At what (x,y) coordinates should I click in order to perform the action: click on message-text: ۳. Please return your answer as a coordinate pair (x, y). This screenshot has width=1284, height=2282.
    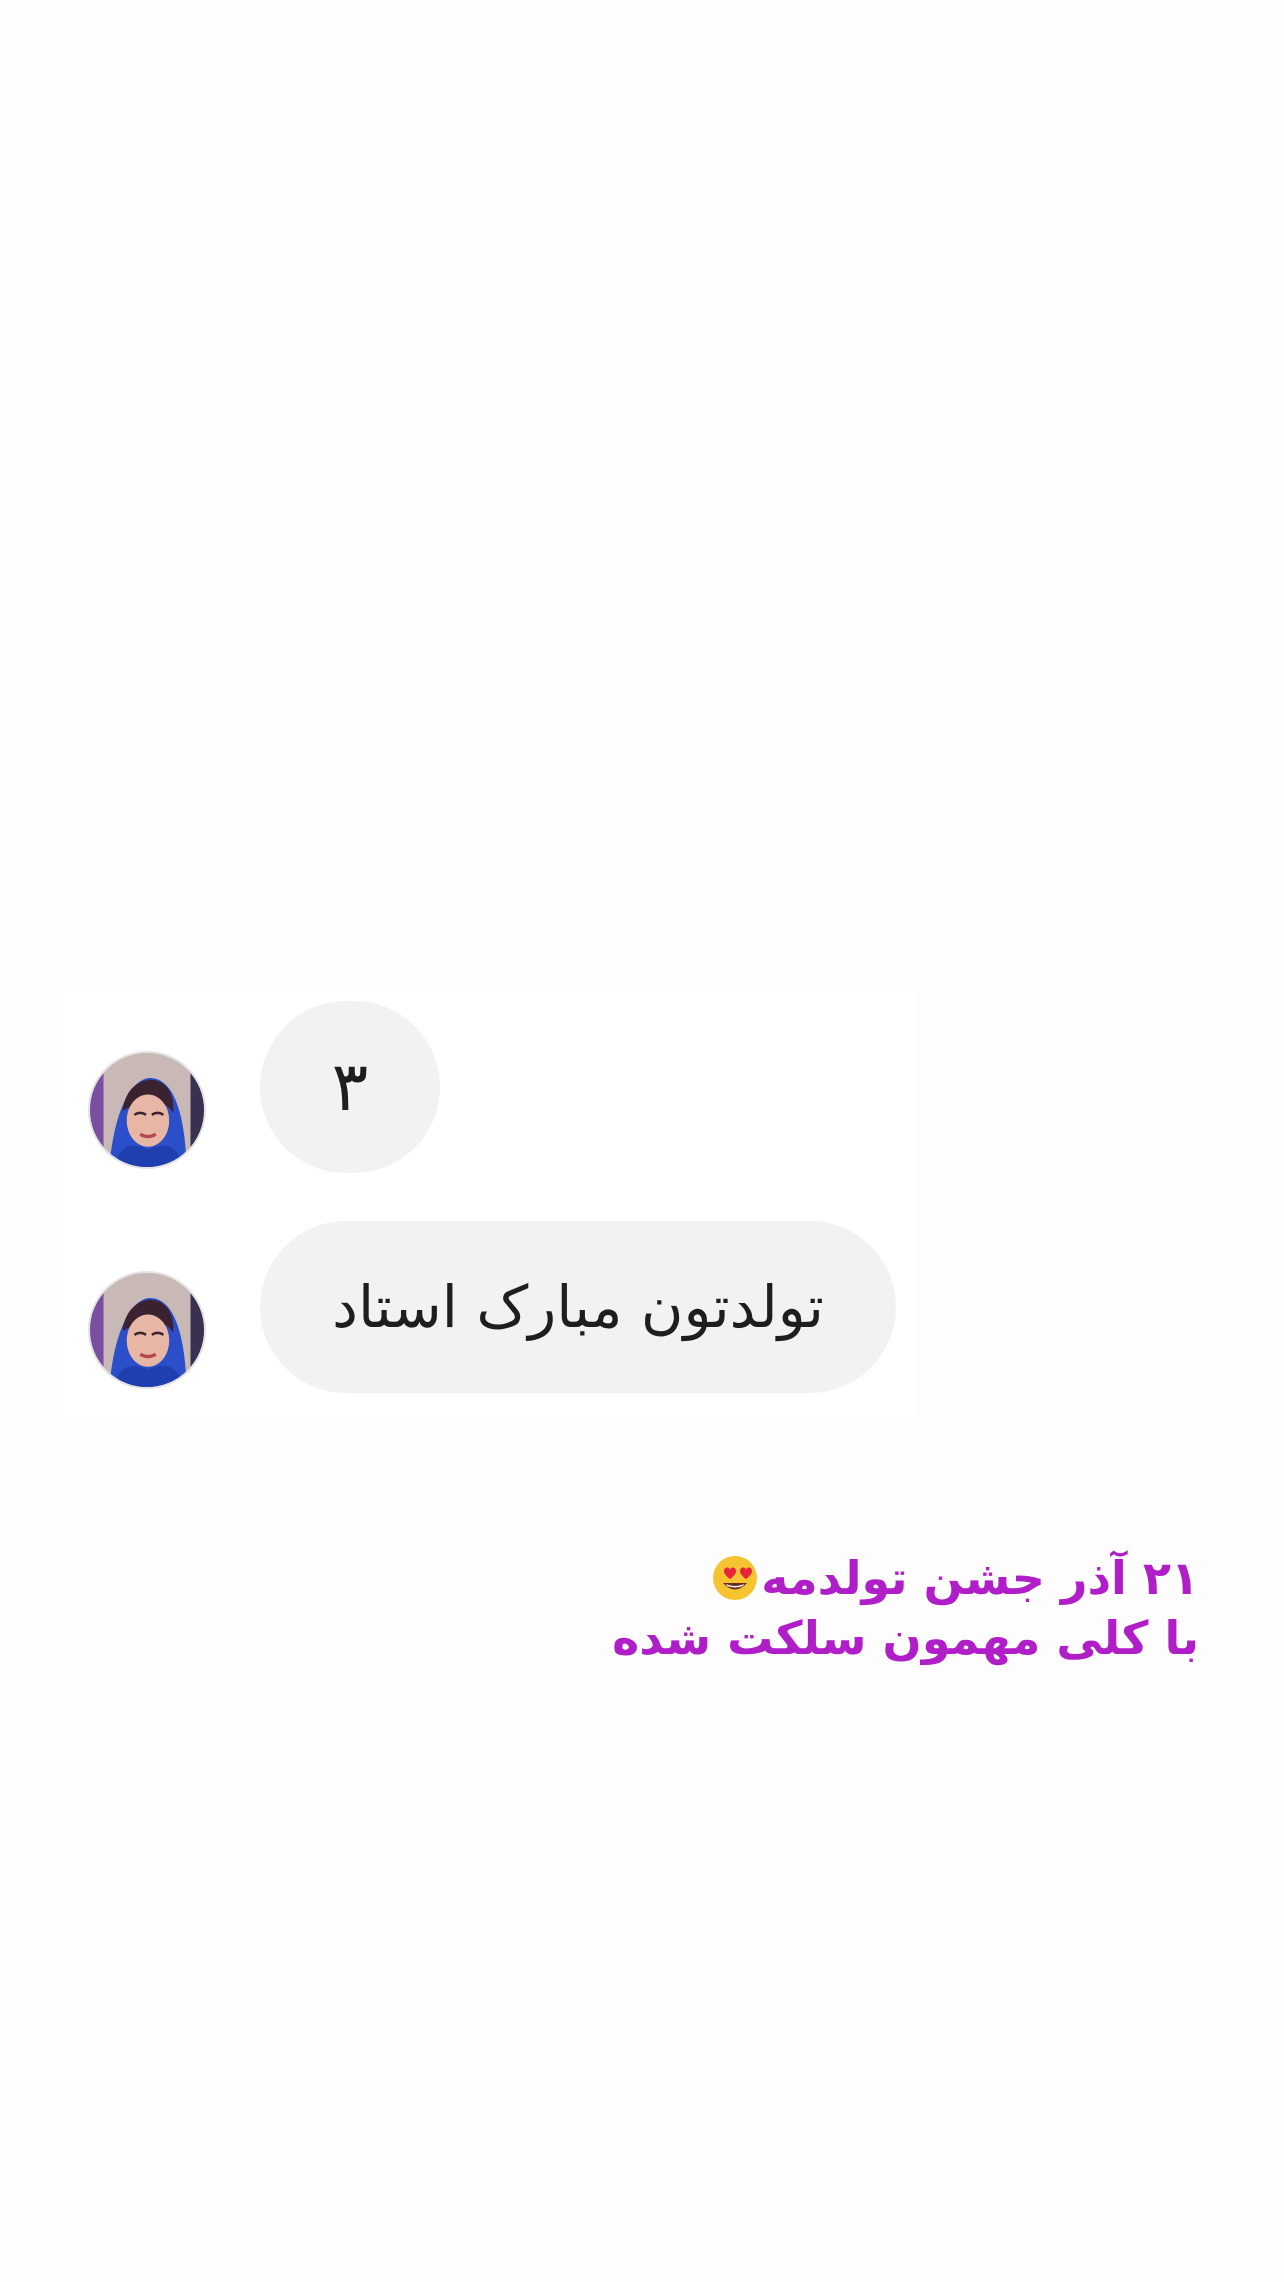
    Looking at the image, I should click on (350, 1087).